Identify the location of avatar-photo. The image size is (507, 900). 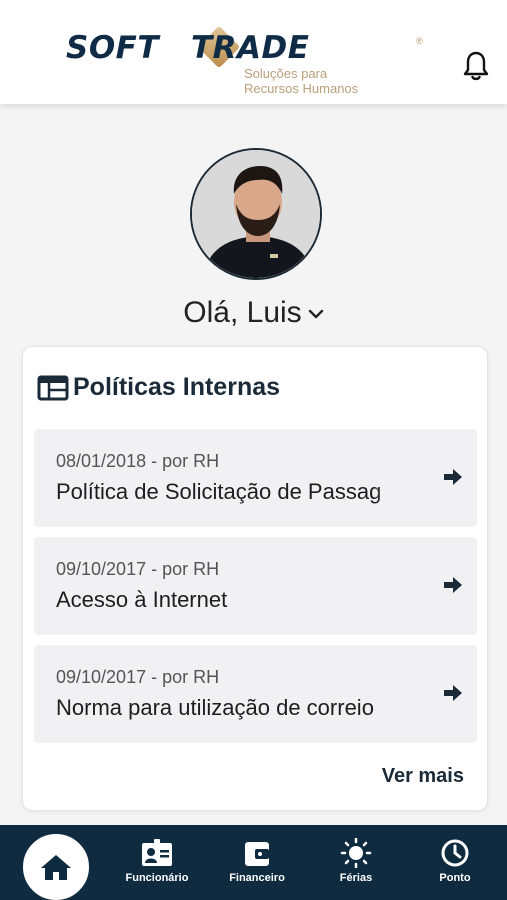
(256, 214).